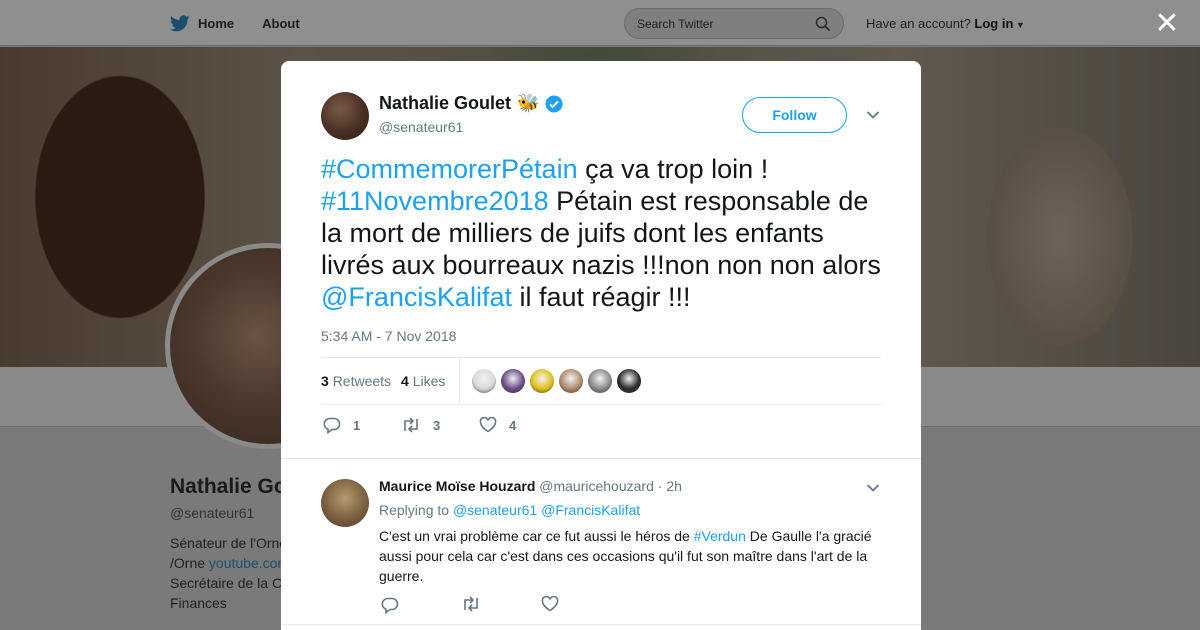 The image size is (1200, 630). I want to click on nav-about: About, so click(281, 23).